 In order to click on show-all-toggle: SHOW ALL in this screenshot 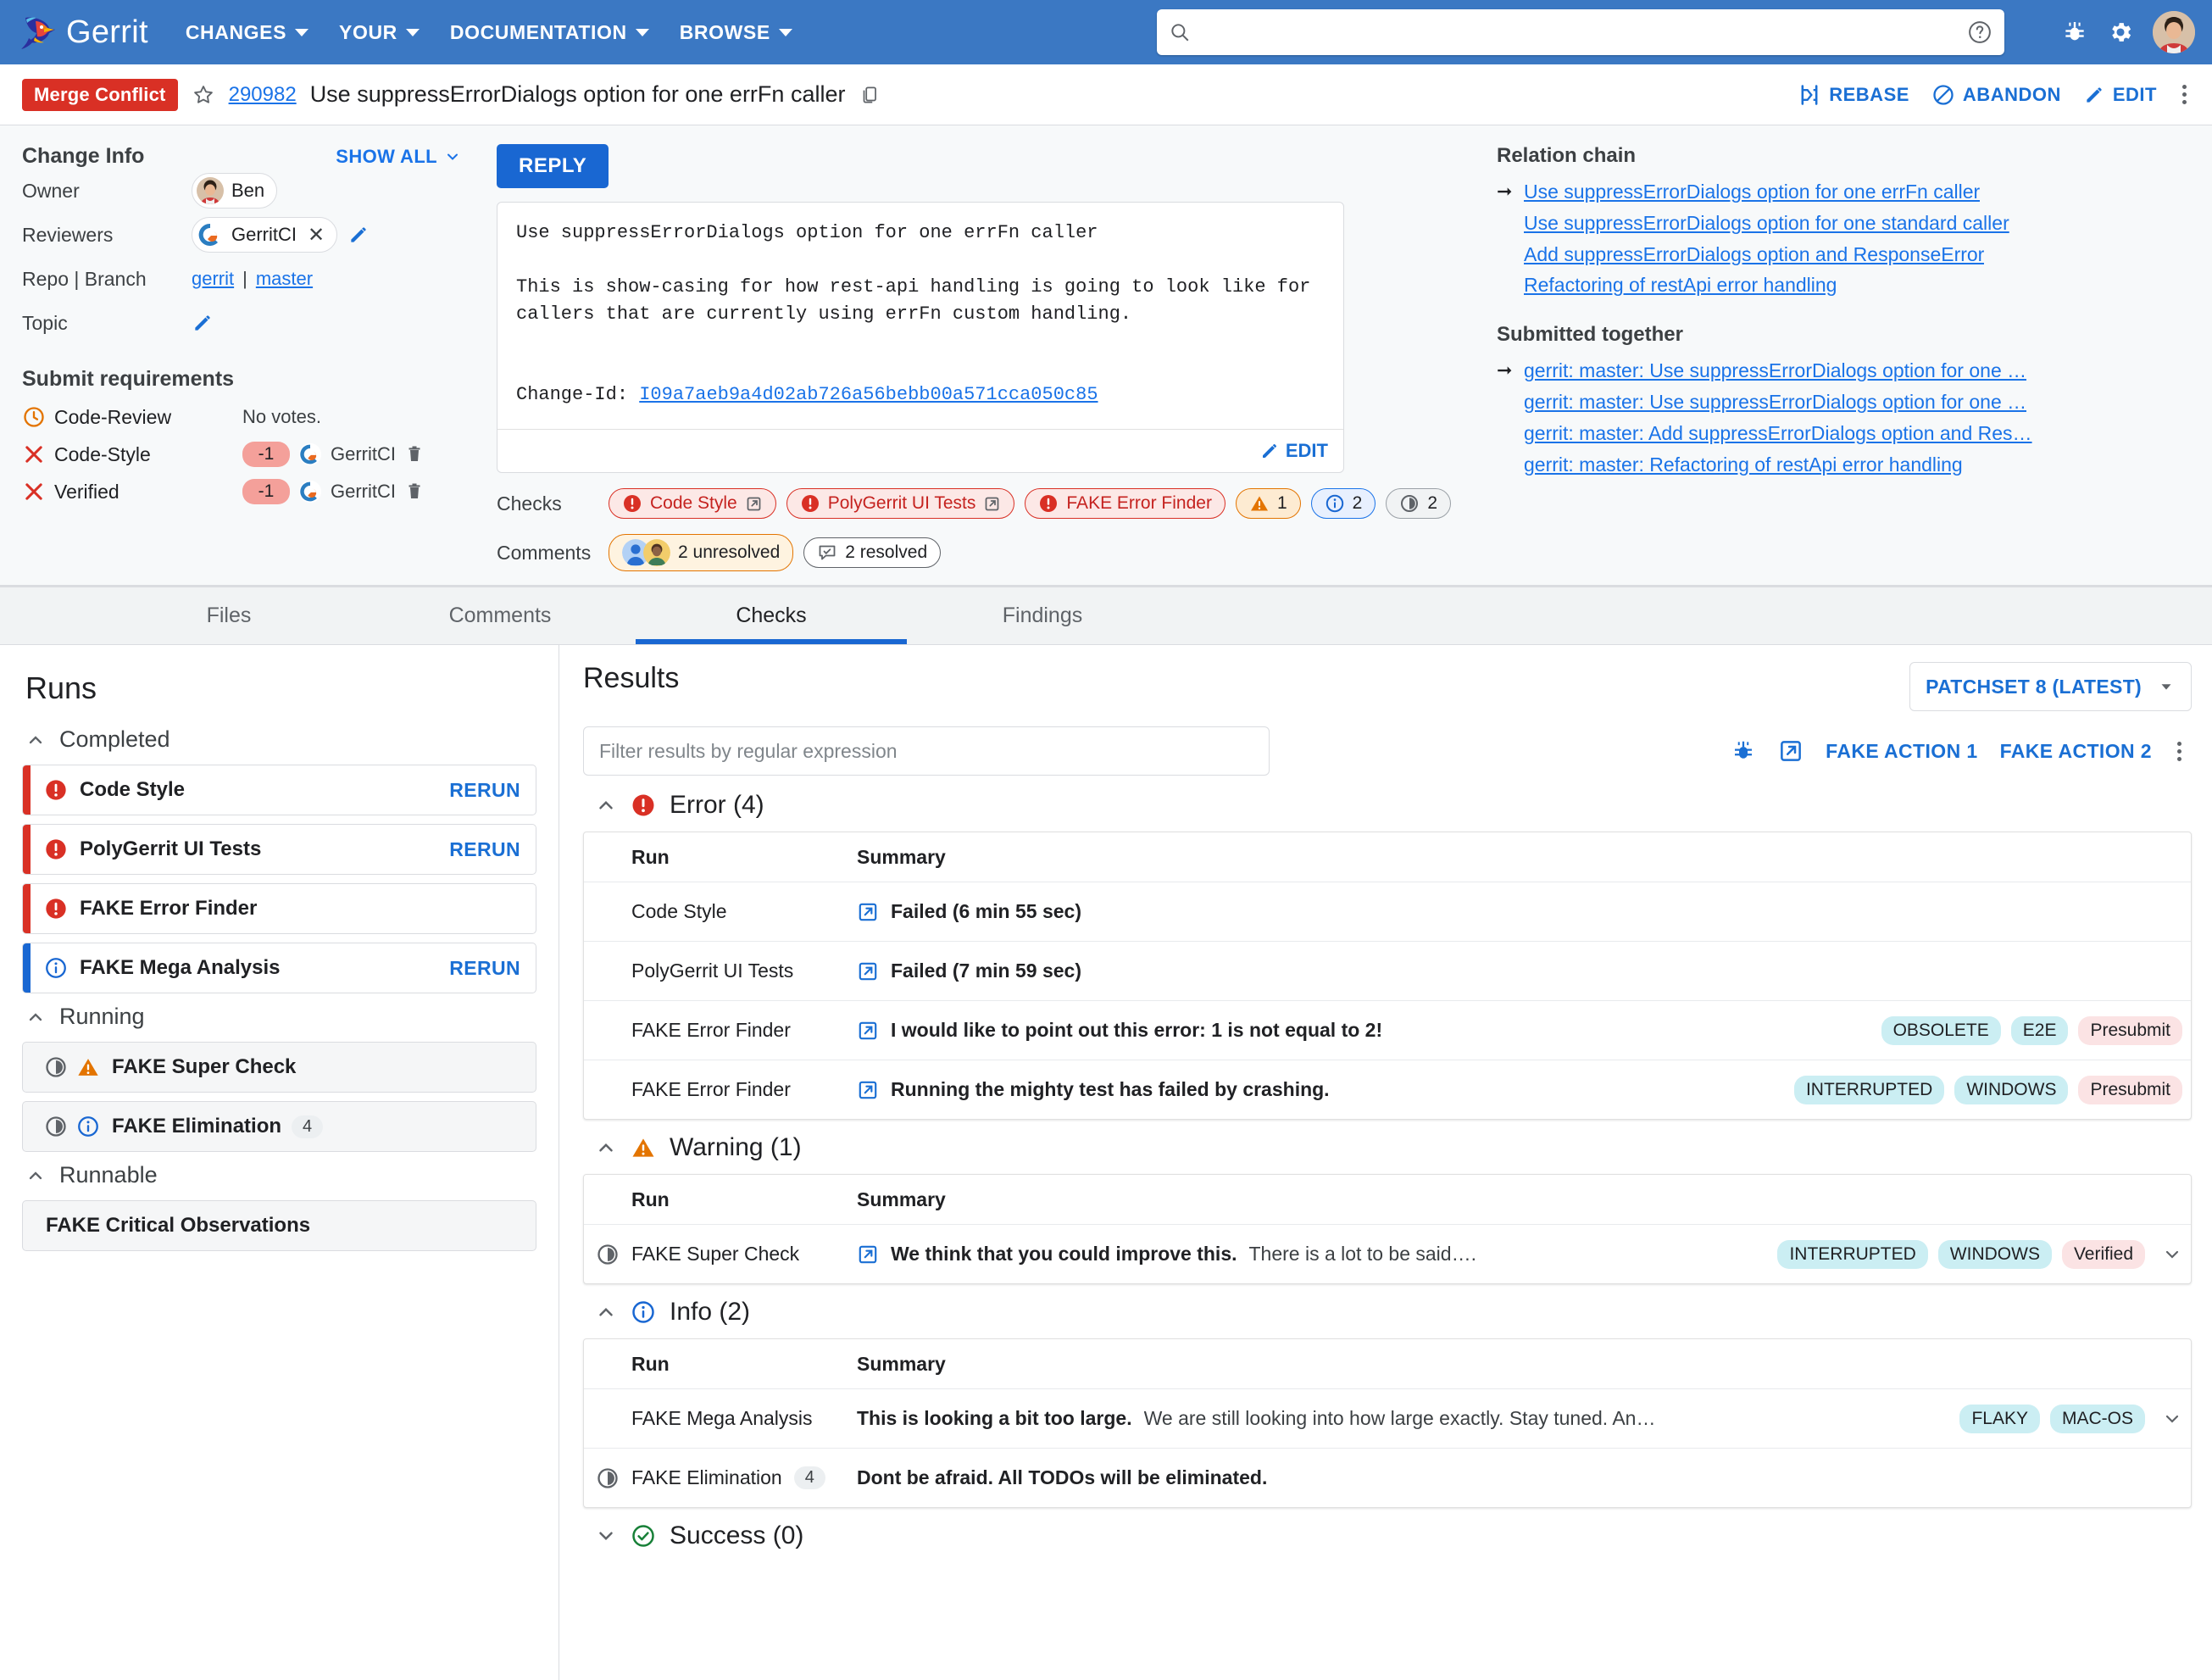, I will do `click(411, 157)`.